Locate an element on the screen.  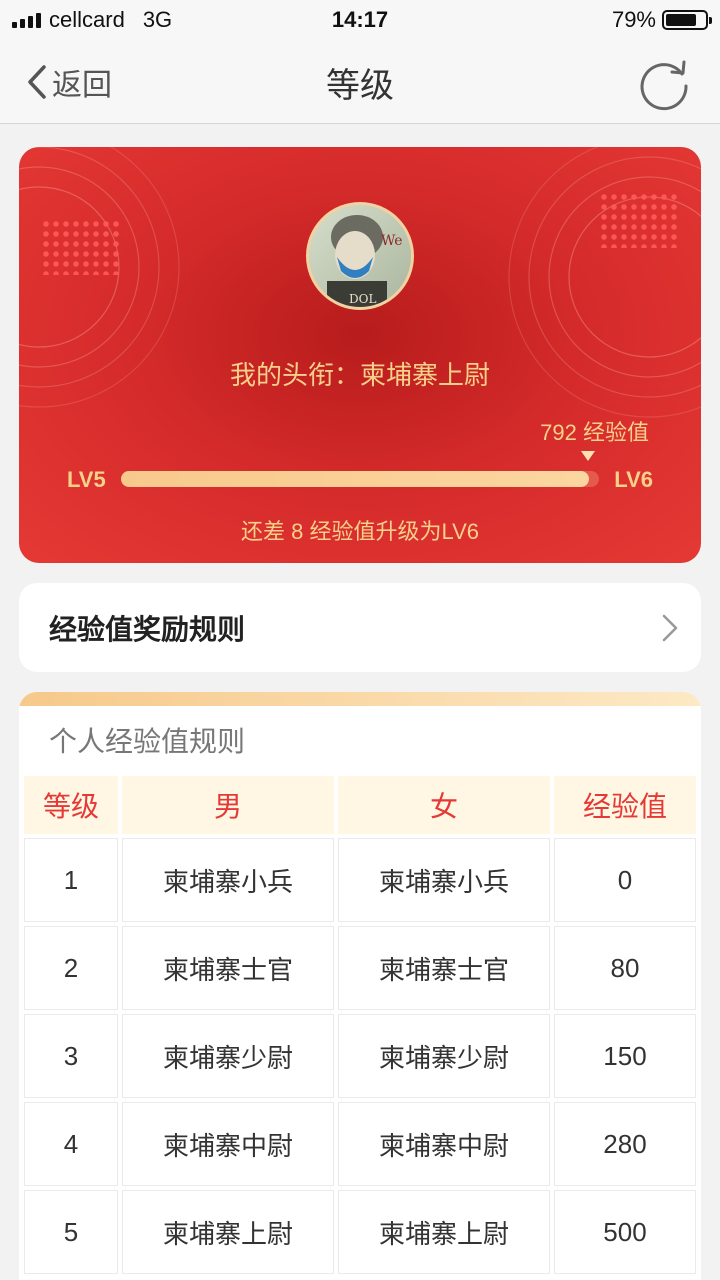
cell-level: 2 is located at coordinates (71, 968).